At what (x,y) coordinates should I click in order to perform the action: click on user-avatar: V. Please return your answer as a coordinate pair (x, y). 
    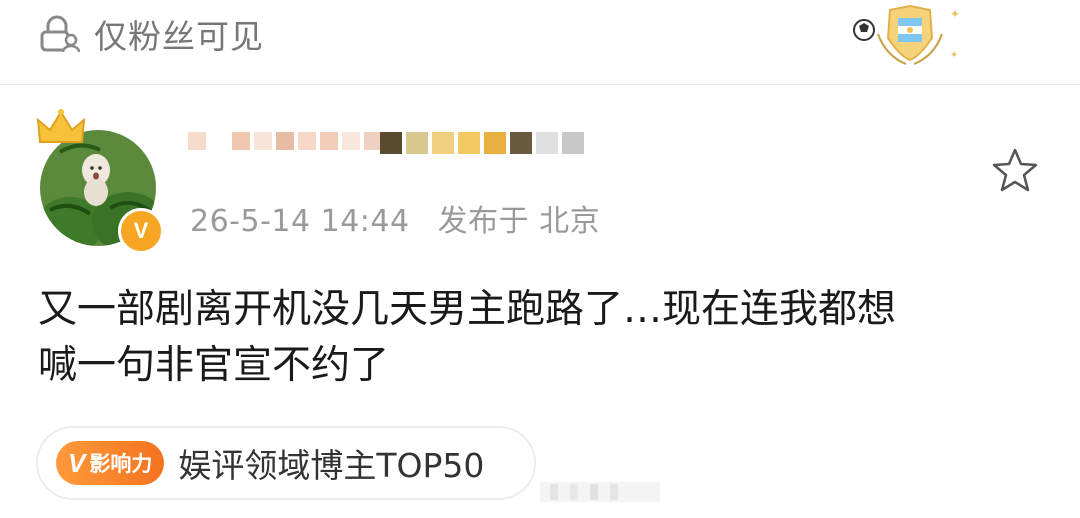
    Looking at the image, I should click on (99, 181).